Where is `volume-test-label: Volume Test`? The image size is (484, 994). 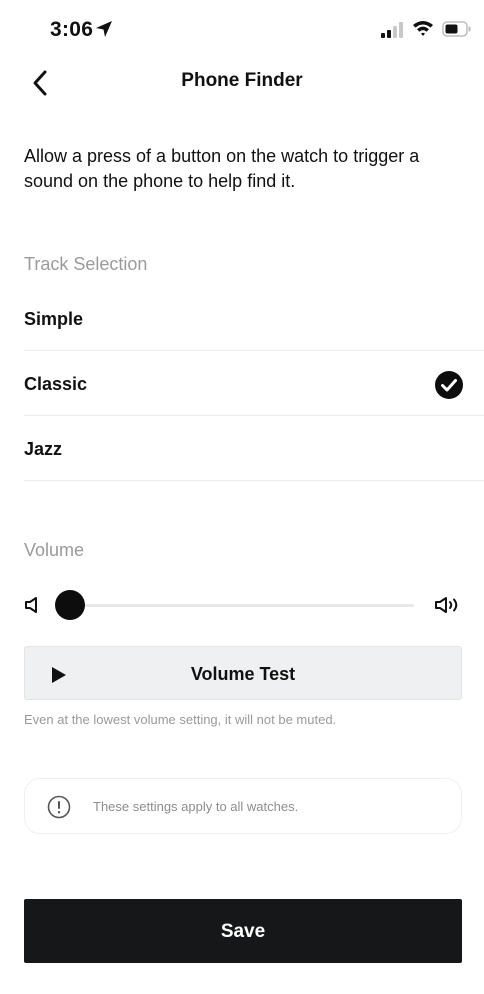 volume-test-label: Volume Test is located at coordinates (243, 674).